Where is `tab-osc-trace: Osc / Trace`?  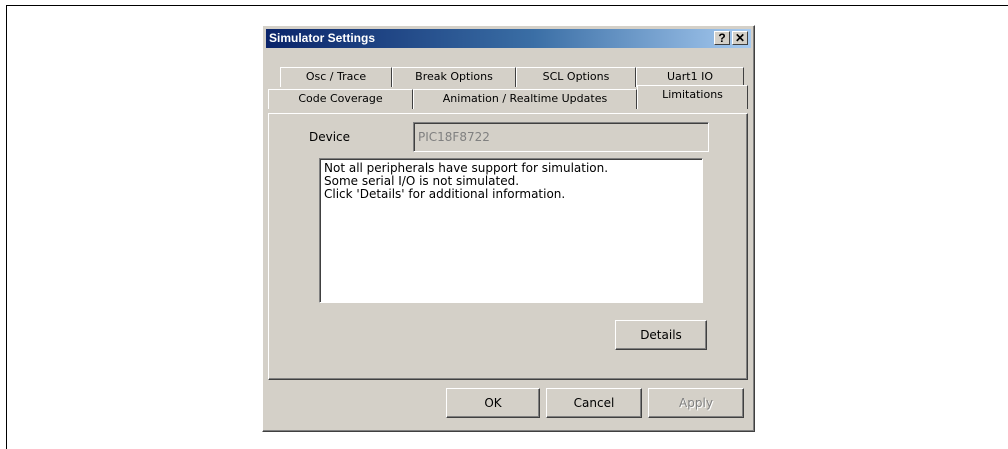 tab-osc-trace: Osc / Trace is located at coordinates (336, 77).